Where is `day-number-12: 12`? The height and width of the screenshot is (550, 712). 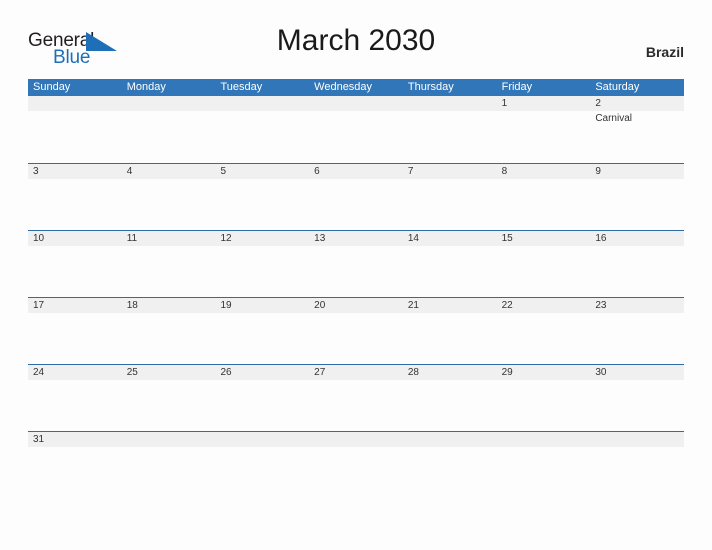 day-number-12: 12 is located at coordinates (262, 238).